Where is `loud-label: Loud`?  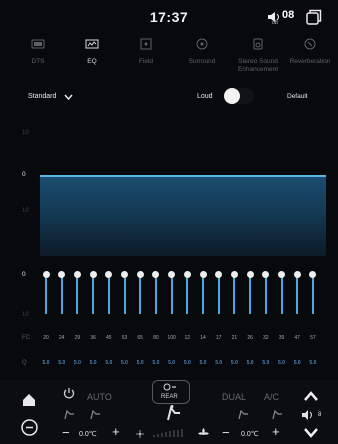
loud-label: Loud is located at coordinates (205, 96).